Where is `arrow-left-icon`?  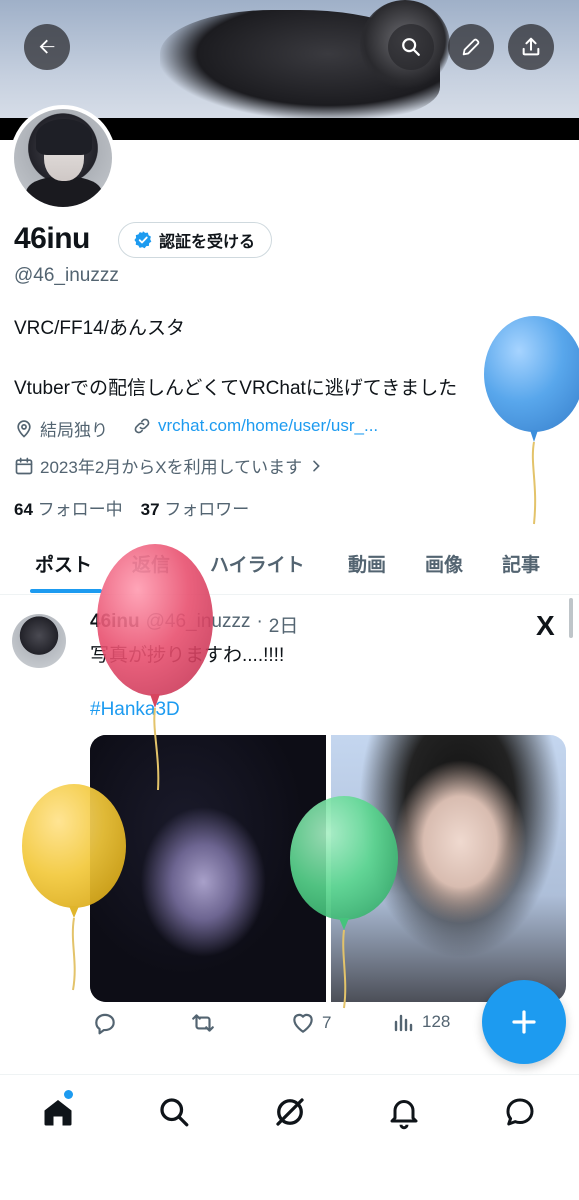 arrow-left-icon is located at coordinates (47, 46).